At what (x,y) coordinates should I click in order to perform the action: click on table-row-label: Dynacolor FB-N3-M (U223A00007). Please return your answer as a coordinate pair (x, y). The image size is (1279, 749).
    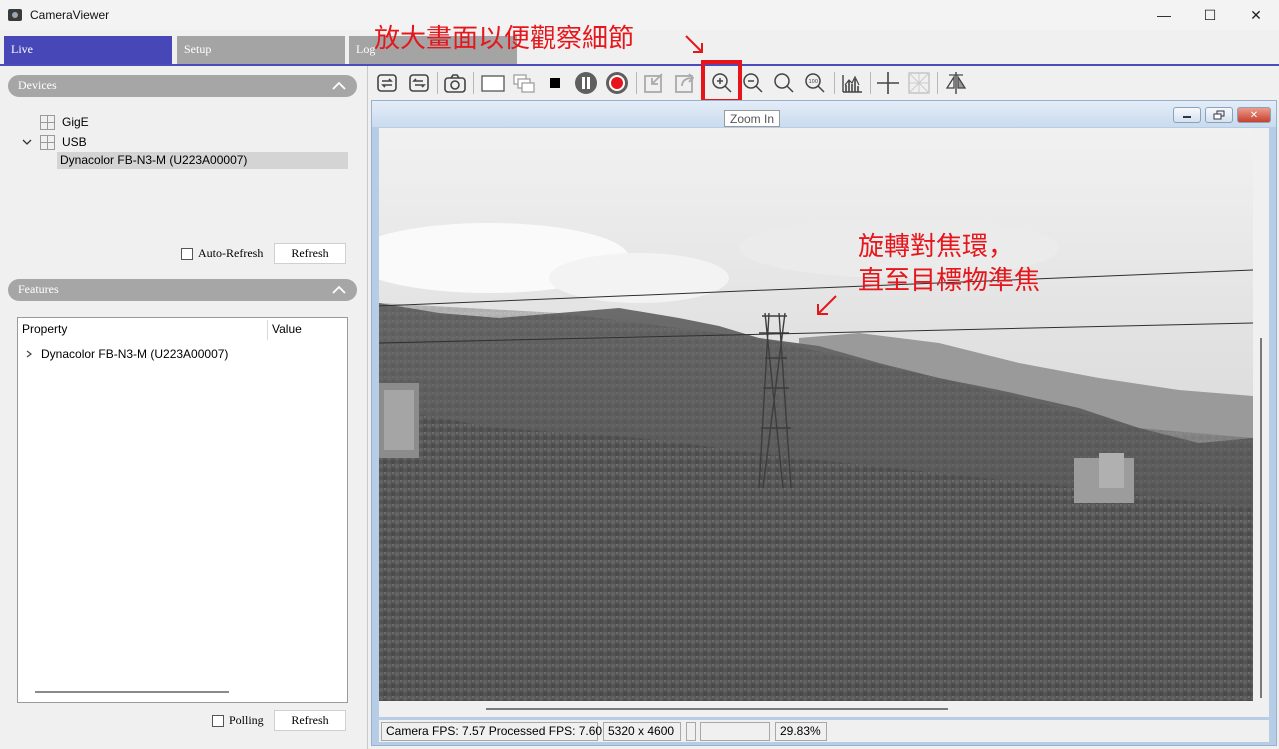
    Looking at the image, I should click on (135, 354).